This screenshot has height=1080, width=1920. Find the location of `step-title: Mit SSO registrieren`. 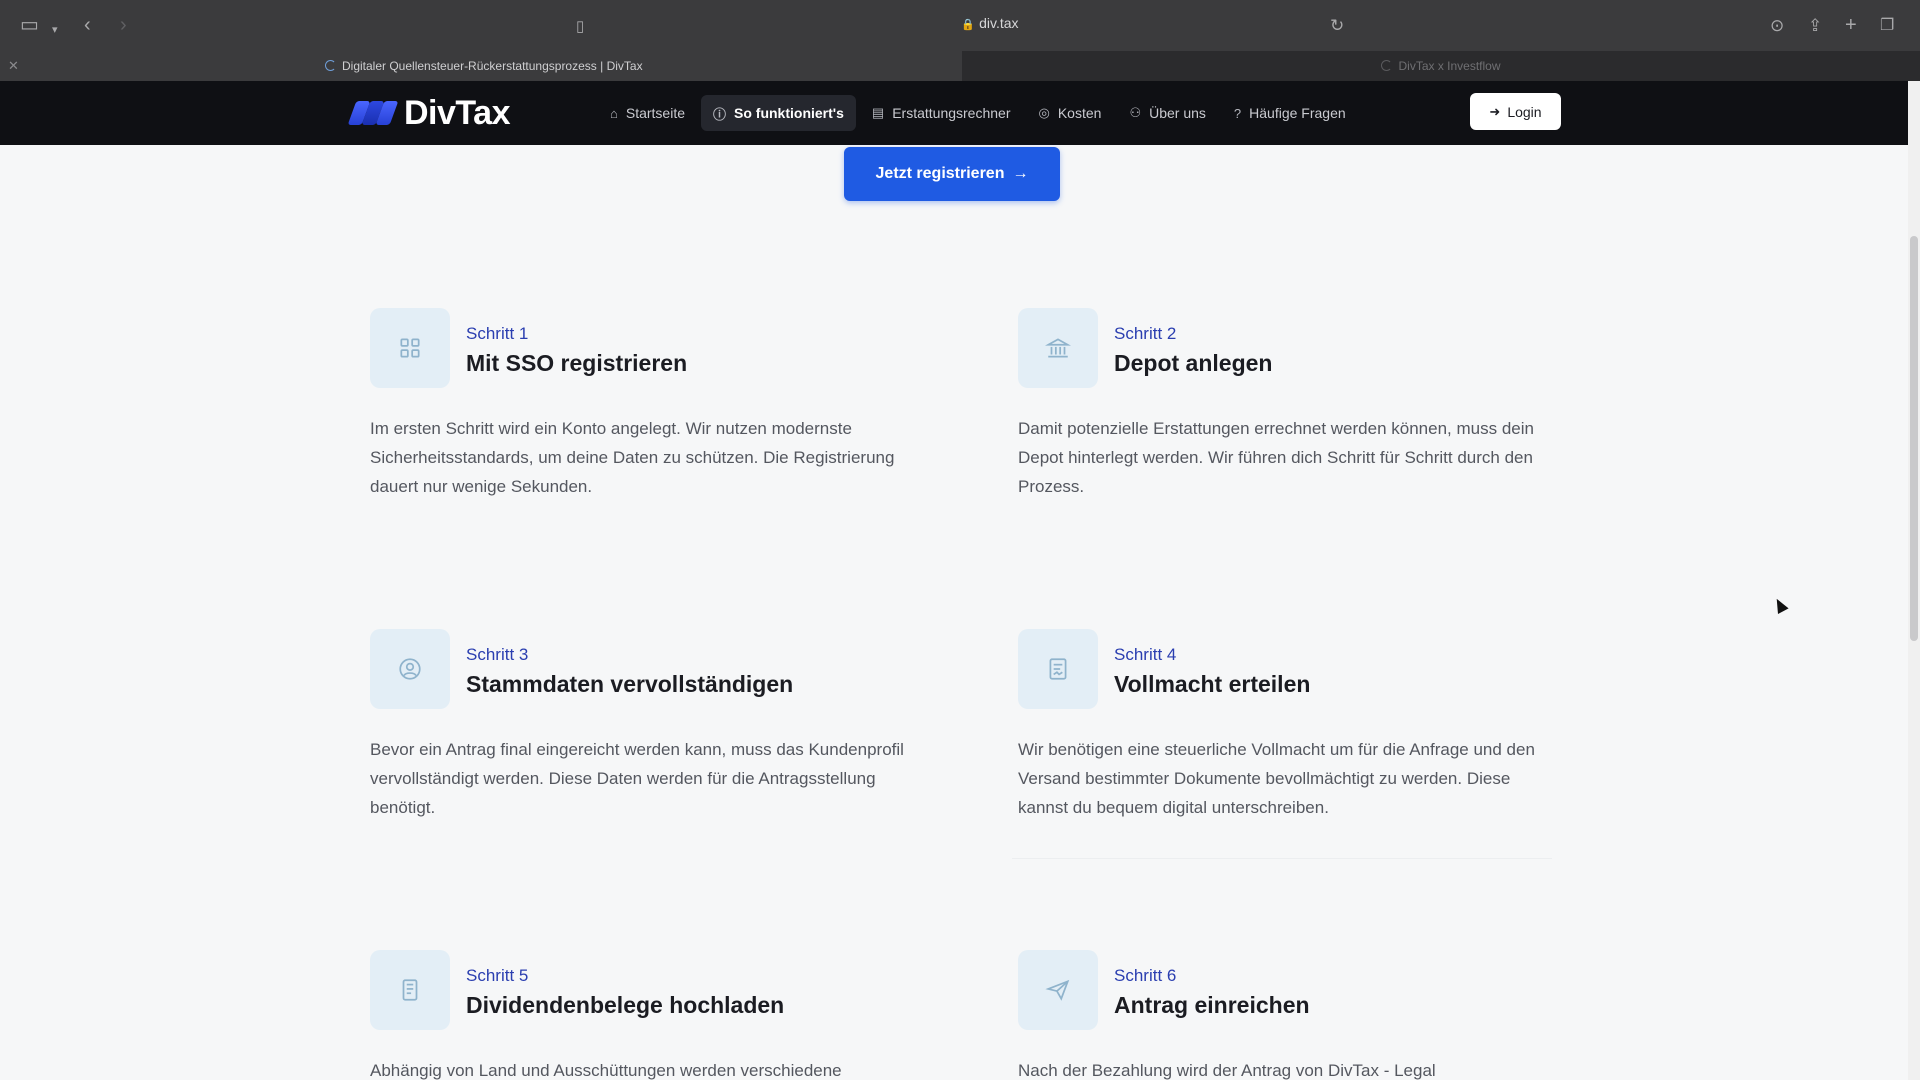

step-title: Mit SSO registrieren is located at coordinates (577, 363).